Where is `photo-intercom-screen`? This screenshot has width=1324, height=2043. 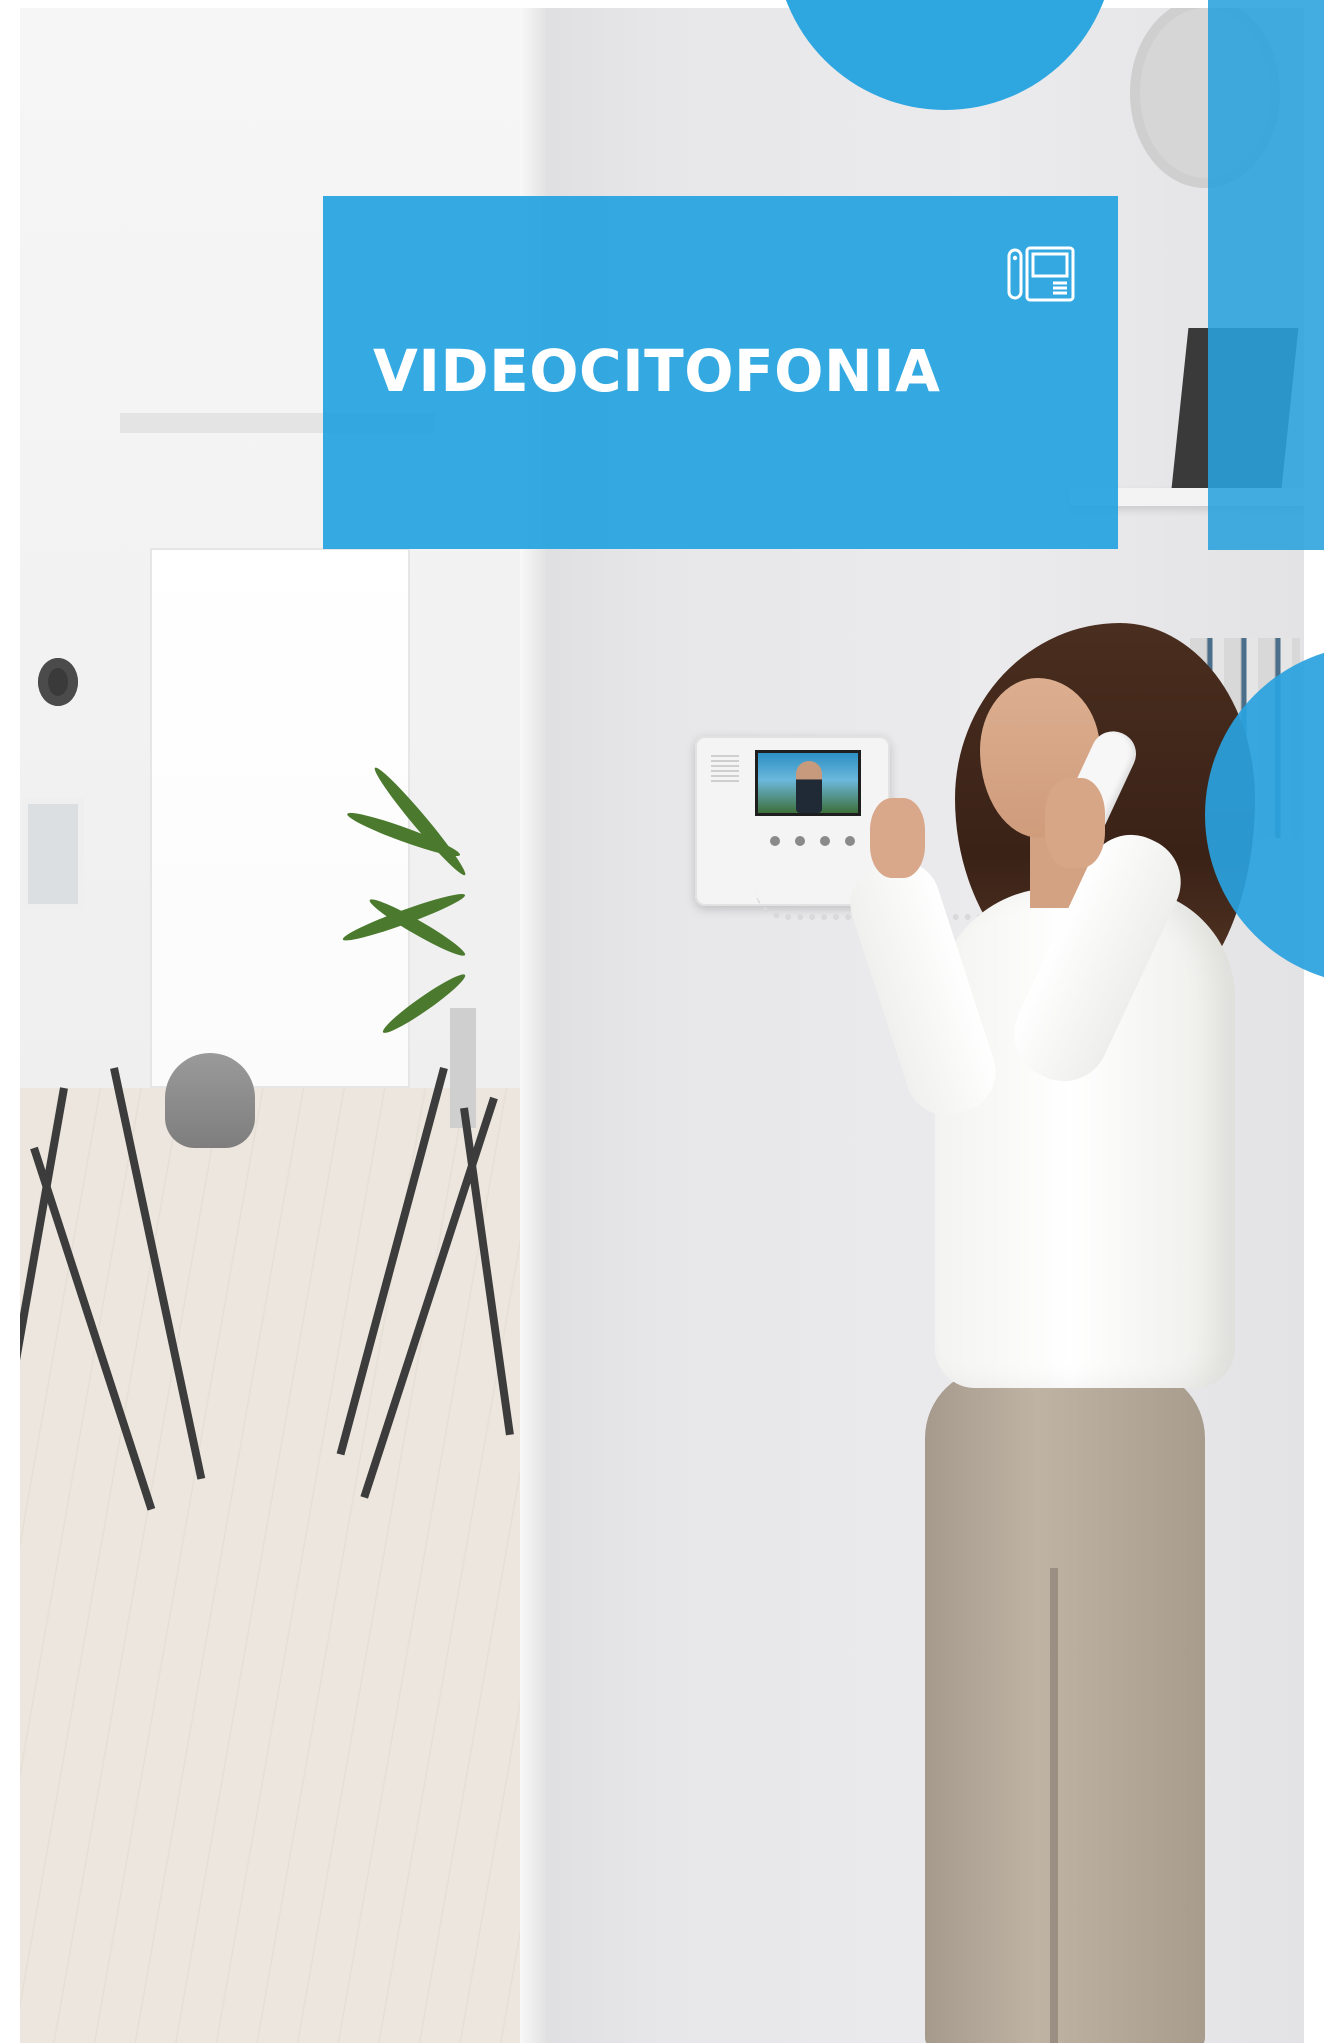
photo-intercom-screen is located at coordinates (808, 783).